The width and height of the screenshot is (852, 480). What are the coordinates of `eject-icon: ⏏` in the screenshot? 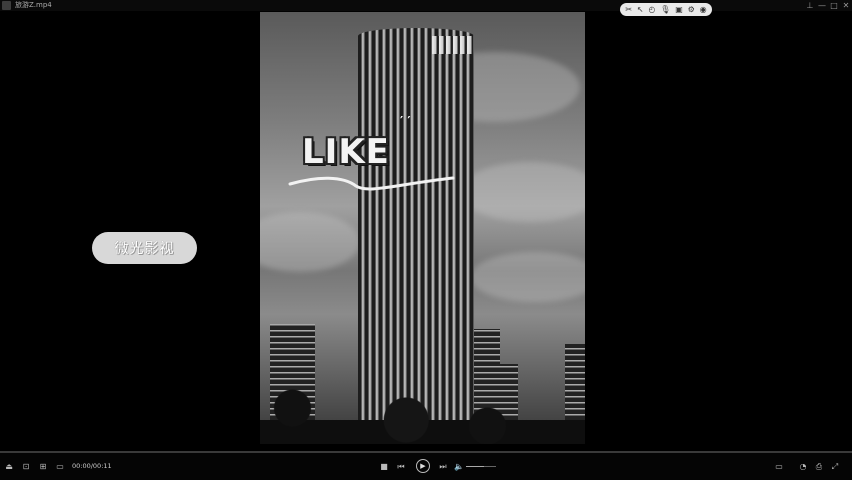 It's located at (9, 466).